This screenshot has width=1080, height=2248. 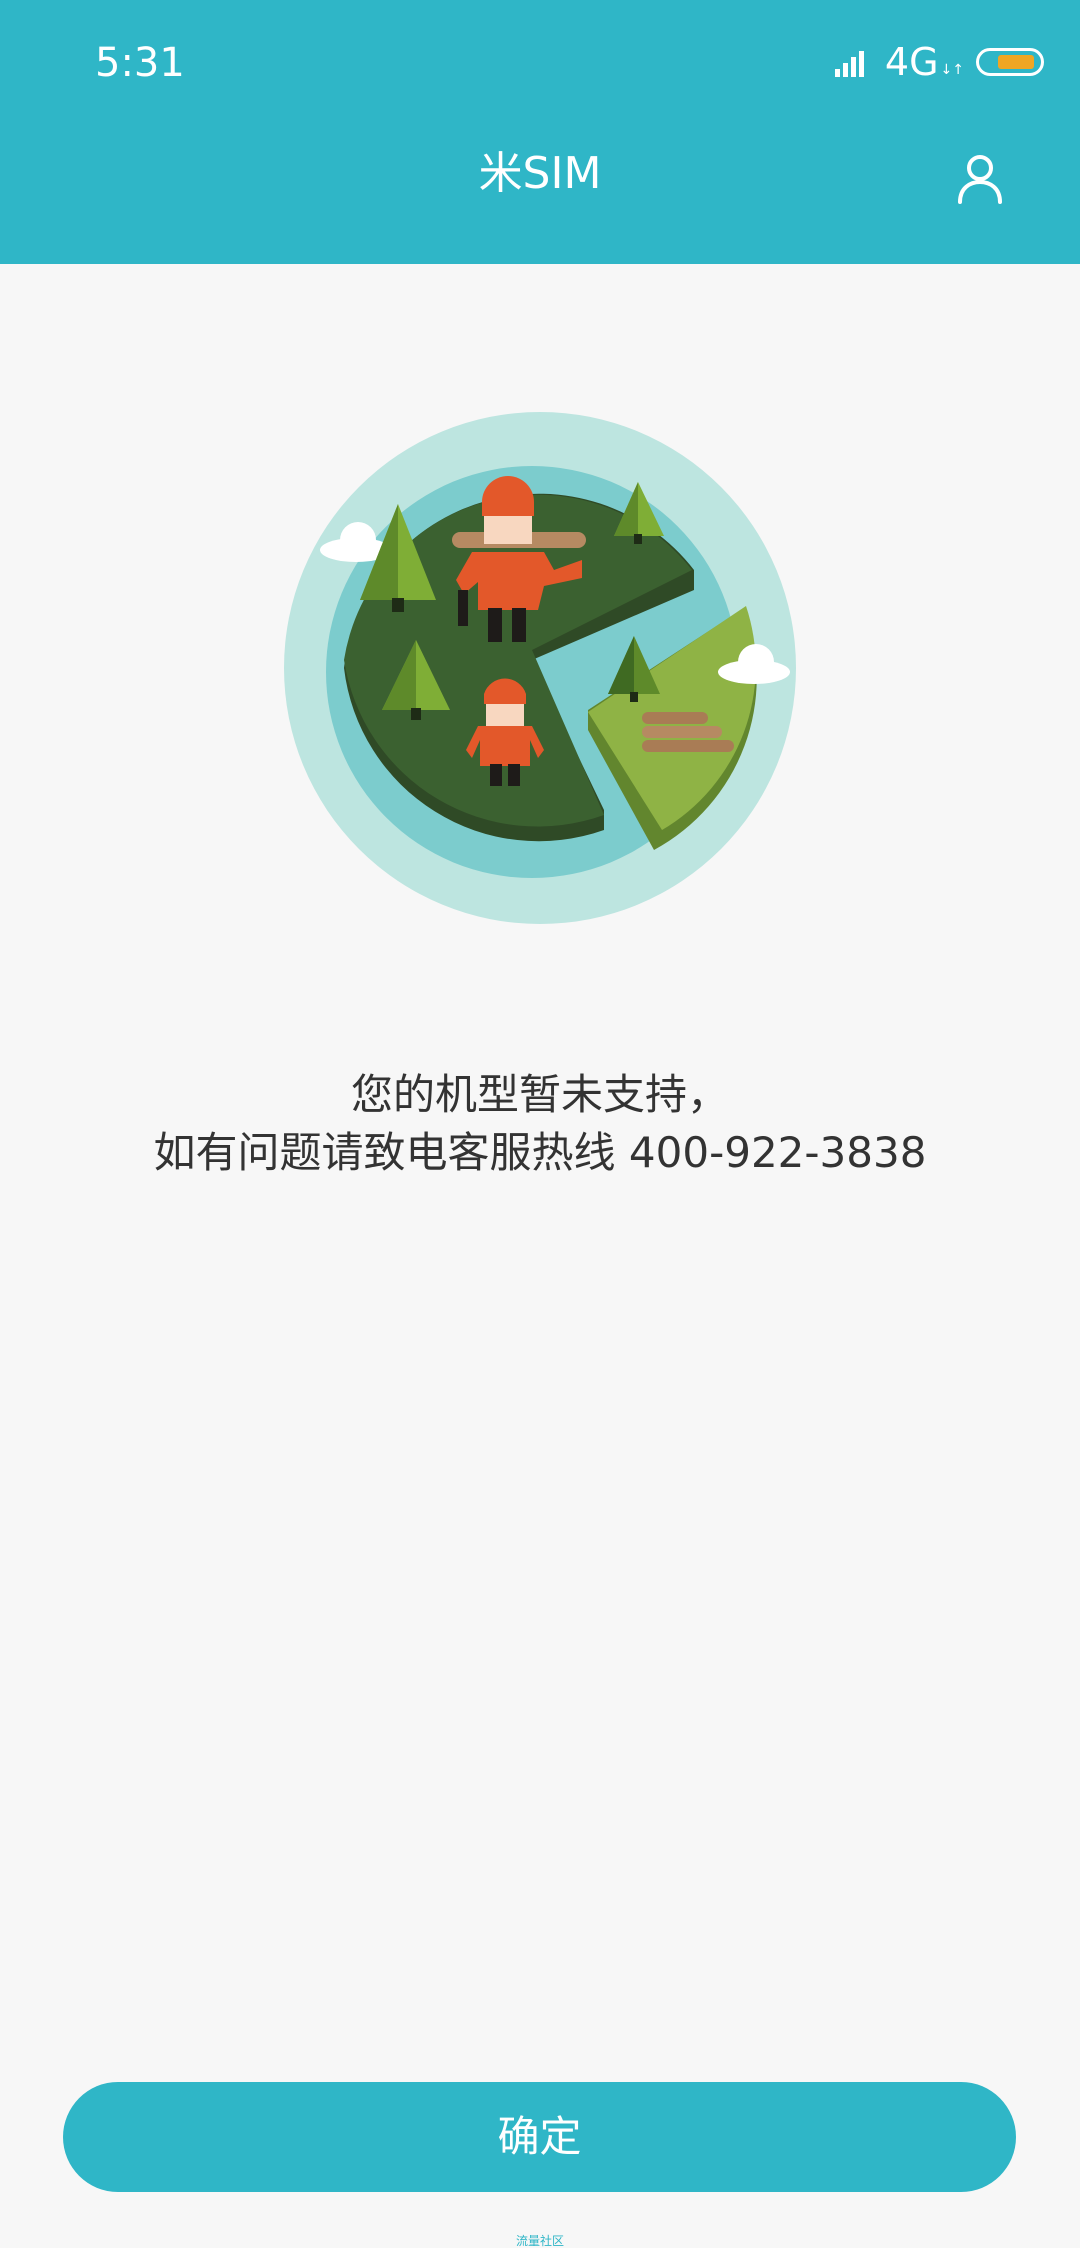 What do you see at coordinates (911, 62) in the screenshot?
I see `network-type: 4G` at bounding box center [911, 62].